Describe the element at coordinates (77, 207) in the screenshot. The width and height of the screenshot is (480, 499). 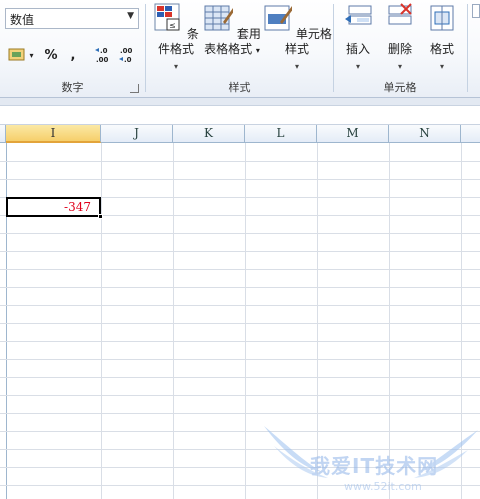
I see `active-cell-value: -347` at that location.